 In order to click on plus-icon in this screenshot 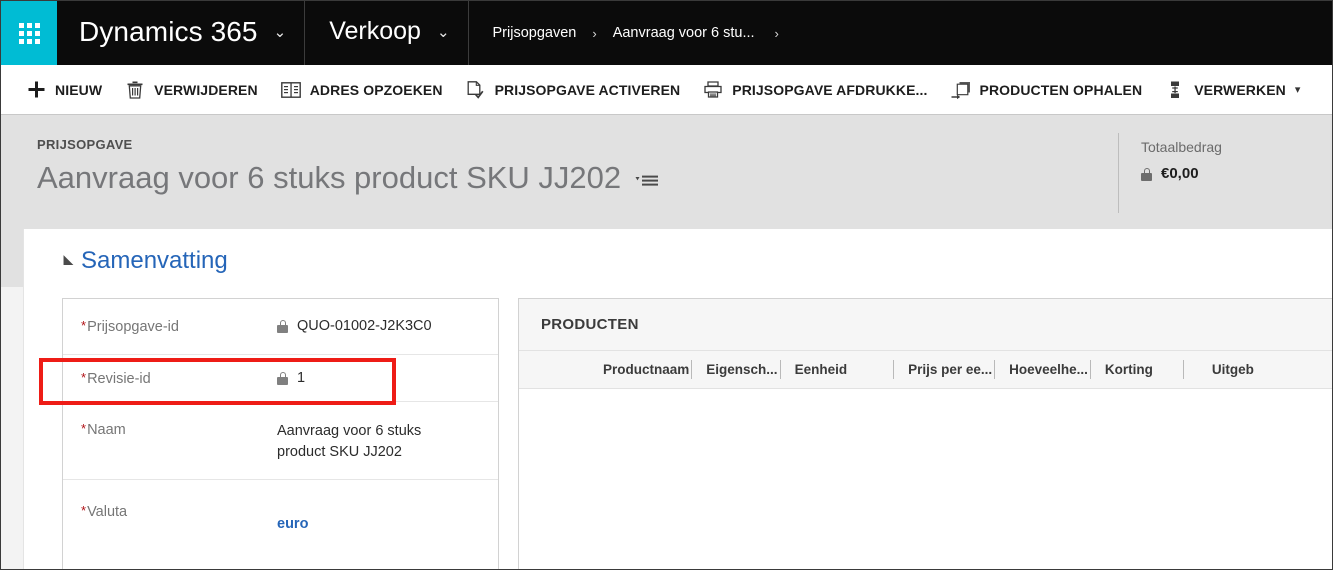, I will do `click(36, 90)`.